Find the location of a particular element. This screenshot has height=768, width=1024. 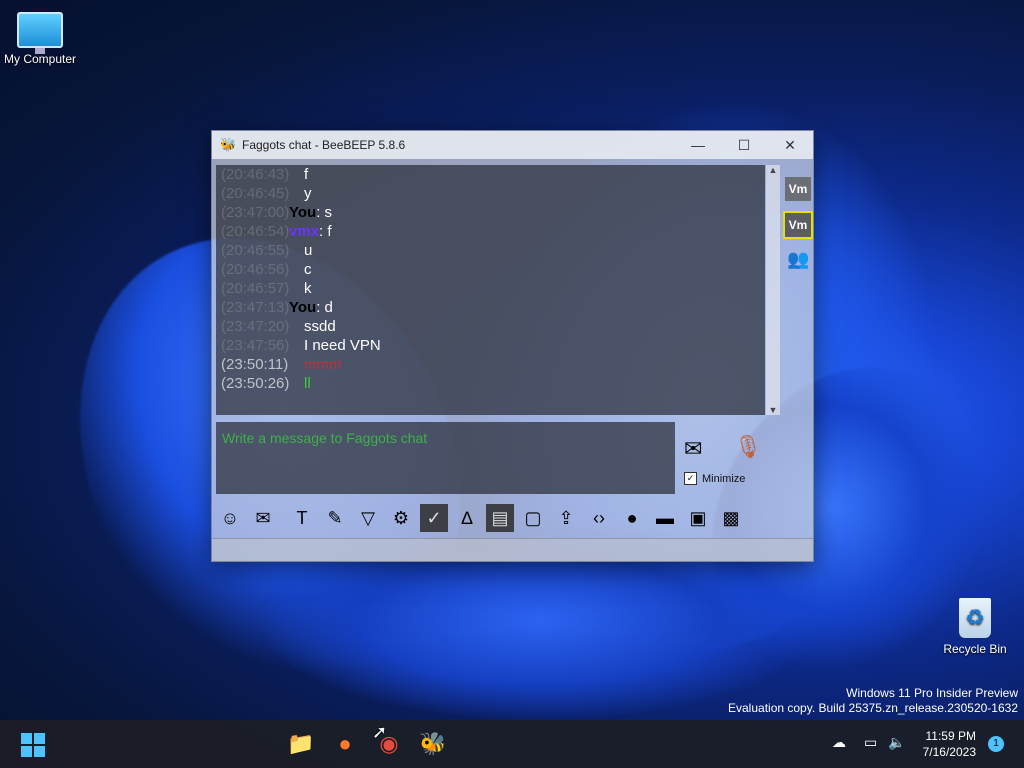

title-bar: 🐝 Faggots chat - BeeBEEP 5.8.6 — ☐ ✕ is located at coordinates (512, 145).